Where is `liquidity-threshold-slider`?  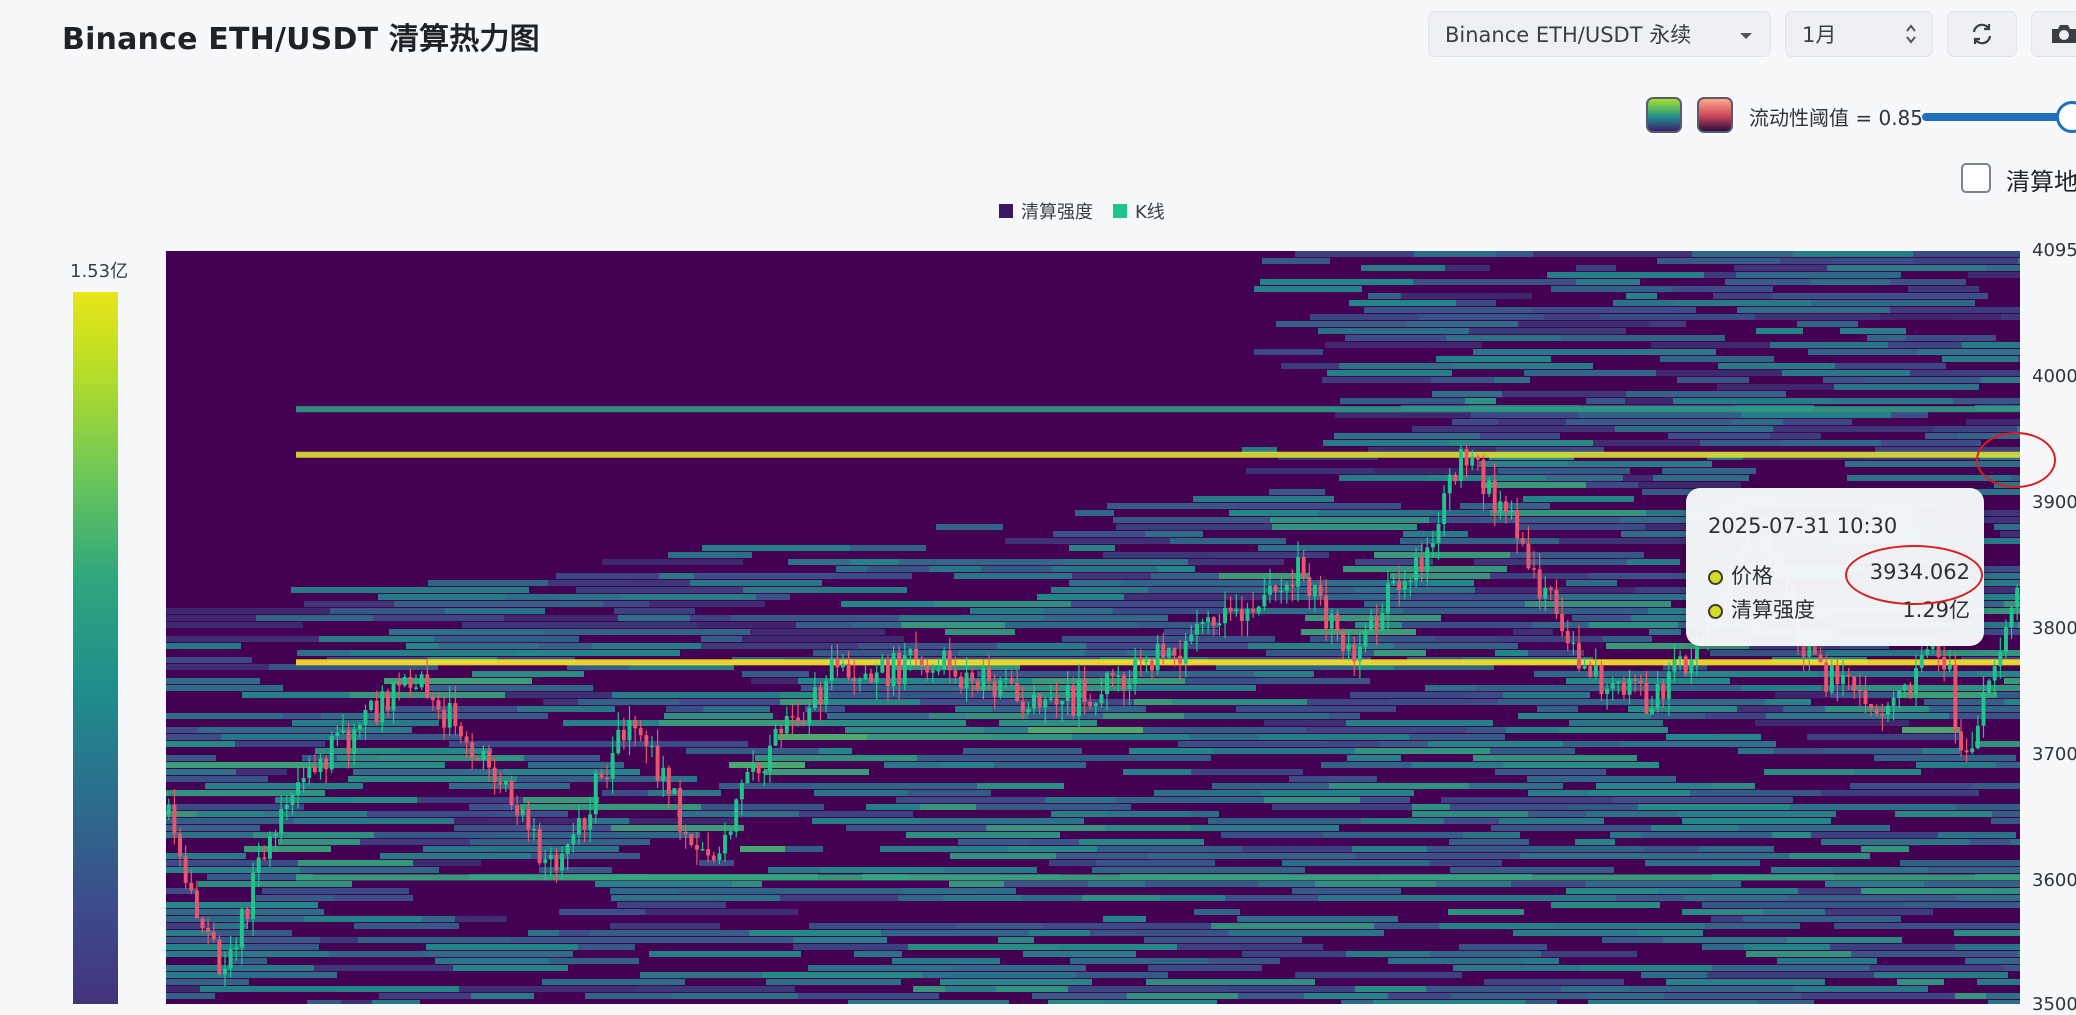
liquidity-threshold-slider is located at coordinates (1999, 117).